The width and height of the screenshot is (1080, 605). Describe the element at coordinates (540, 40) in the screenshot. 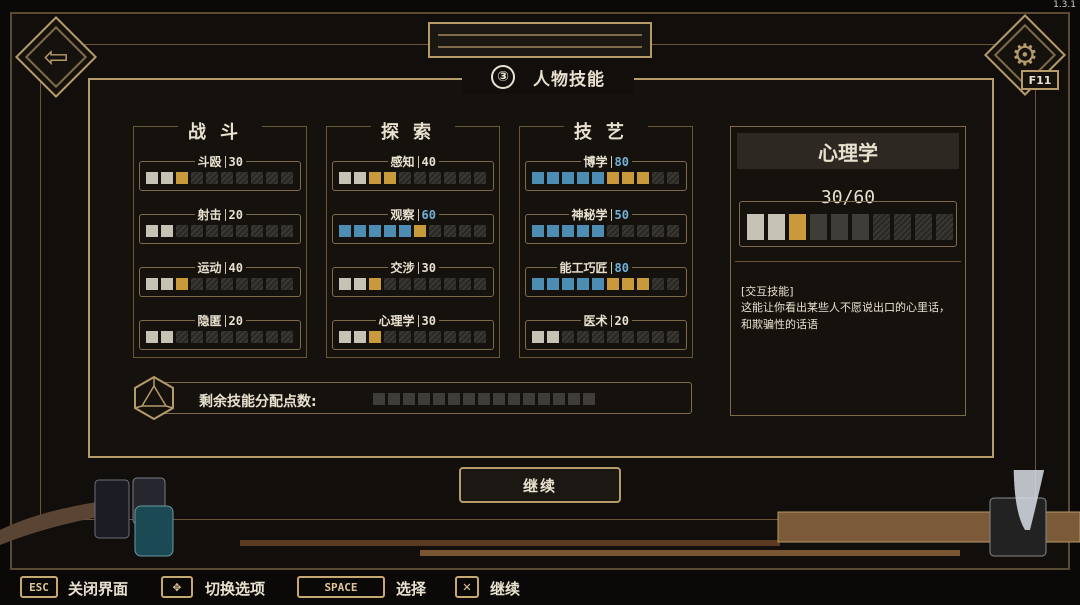

I see `top-ornament` at that location.